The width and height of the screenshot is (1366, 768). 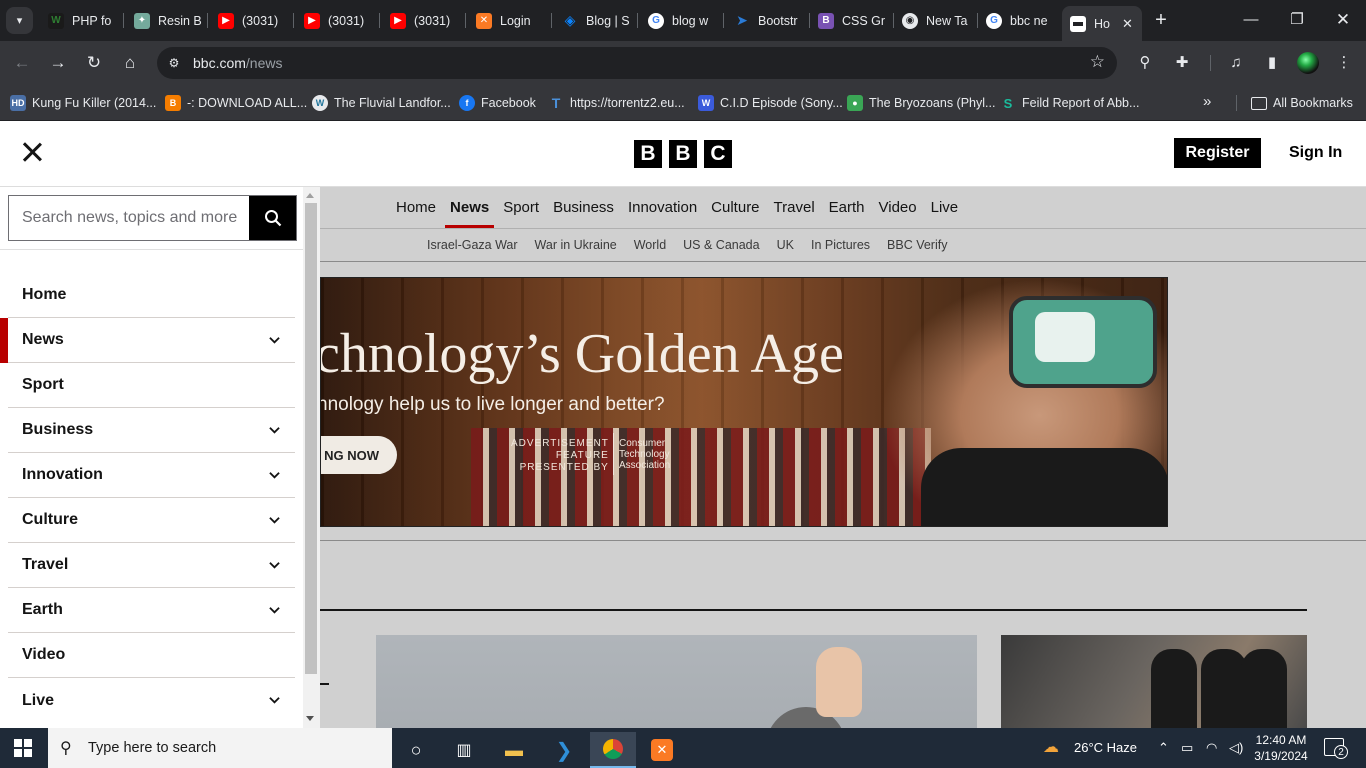 I want to click on nav-video: Video, so click(x=898, y=212).